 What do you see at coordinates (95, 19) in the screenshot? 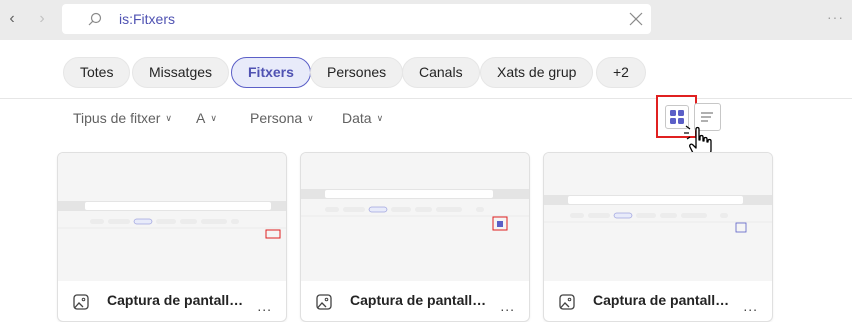
I see `search-icon` at bounding box center [95, 19].